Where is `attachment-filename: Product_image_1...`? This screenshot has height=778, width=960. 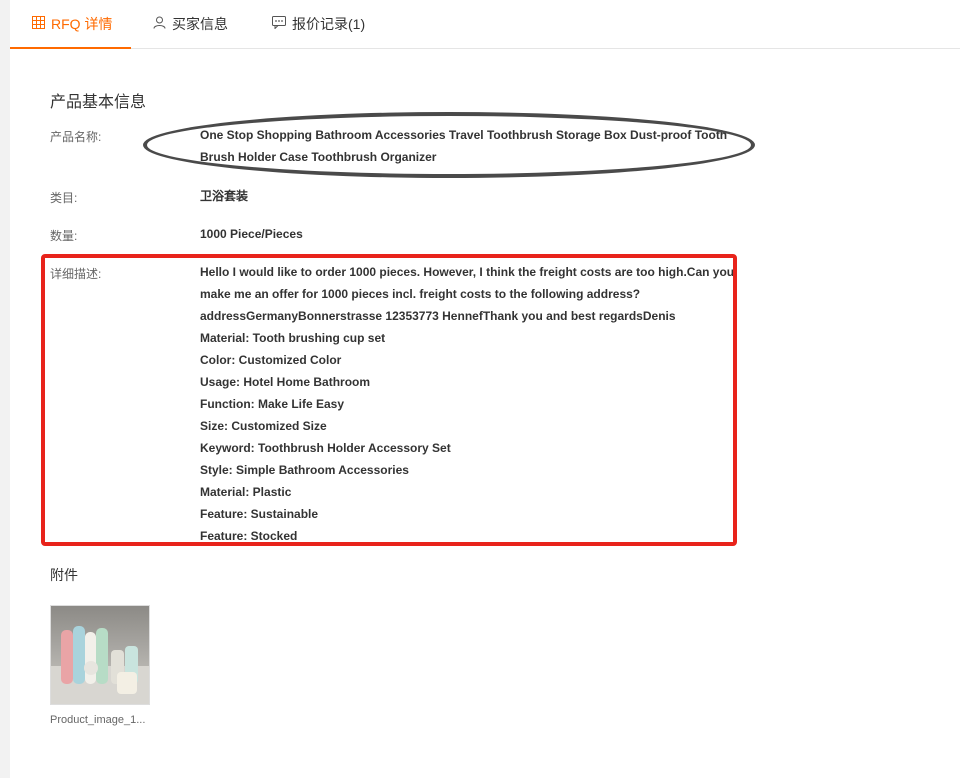
attachment-filename: Product_image_1... is located at coordinates (105, 720).